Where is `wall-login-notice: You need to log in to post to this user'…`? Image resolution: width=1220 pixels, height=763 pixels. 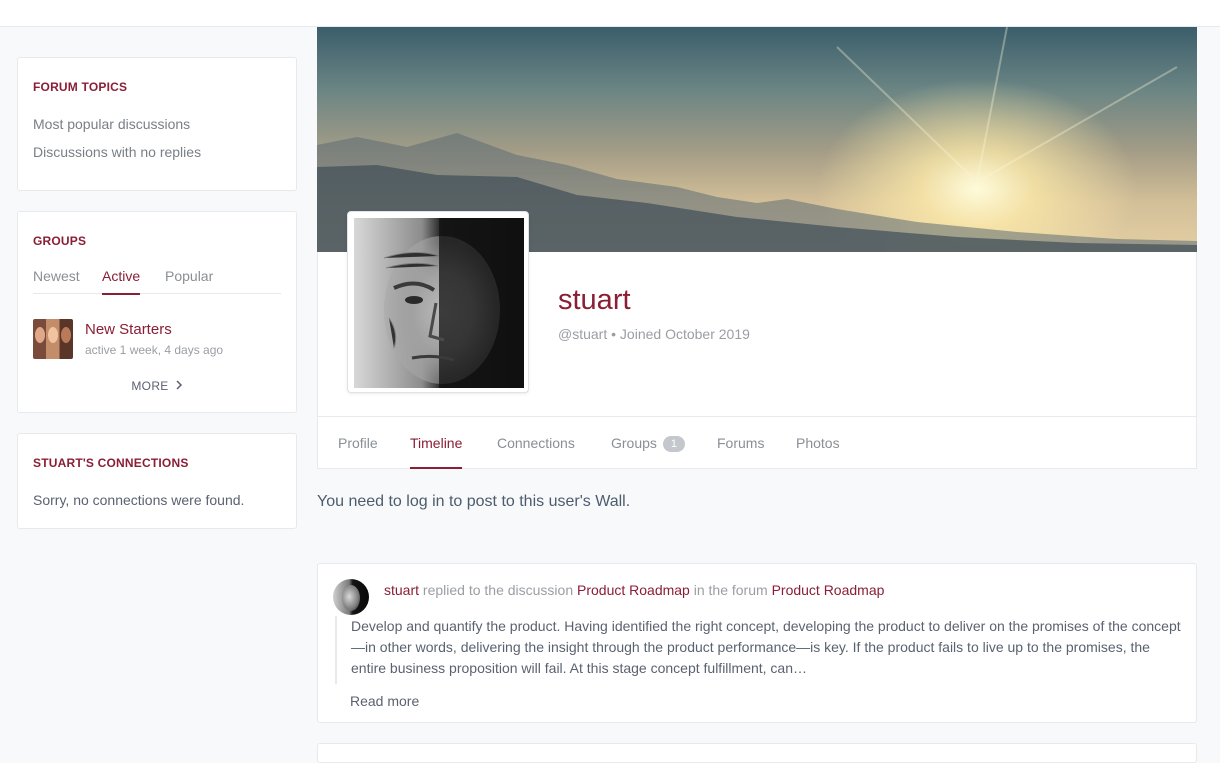 wall-login-notice: You need to log in to post to this user'… is located at coordinates (474, 501).